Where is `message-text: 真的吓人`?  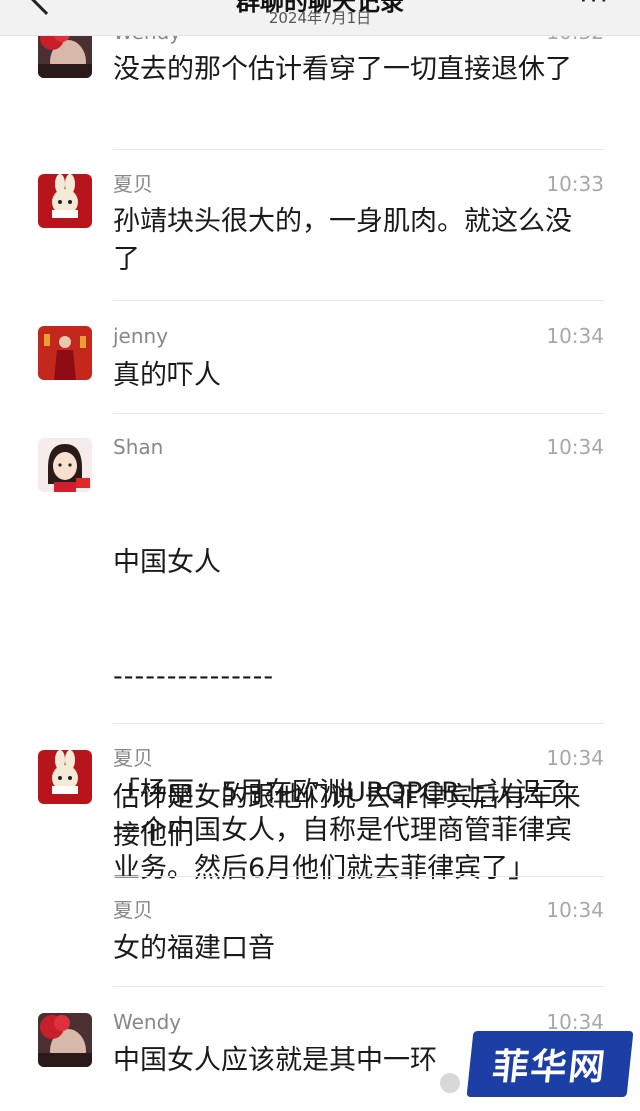
message-text: 真的吓人 is located at coordinates (167, 375).